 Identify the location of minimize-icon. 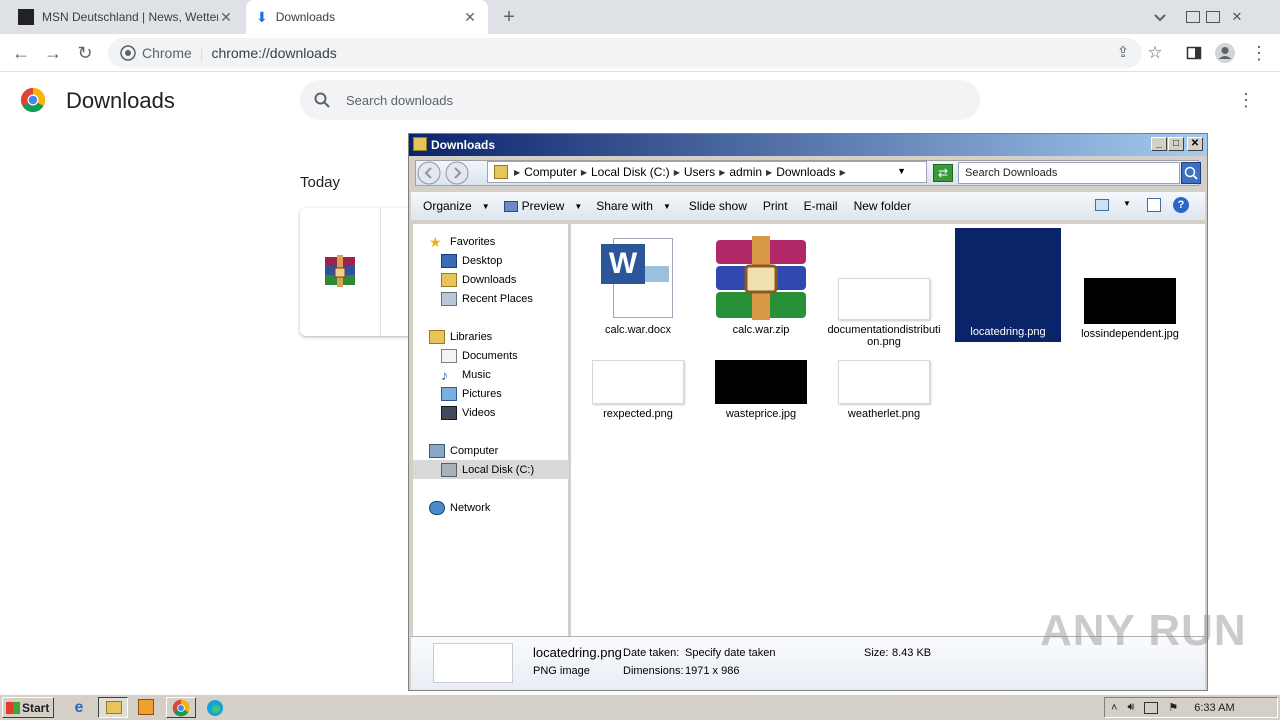
(1193, 17).